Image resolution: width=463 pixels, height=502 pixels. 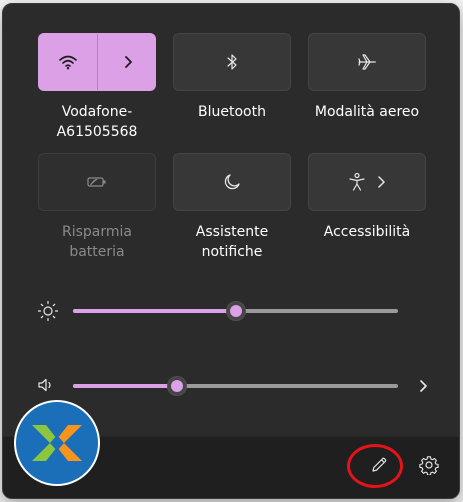 What do you see at coordinates (125, 386) in the screenshot?
I see `volume-fill` at bounding box center [125, 386].